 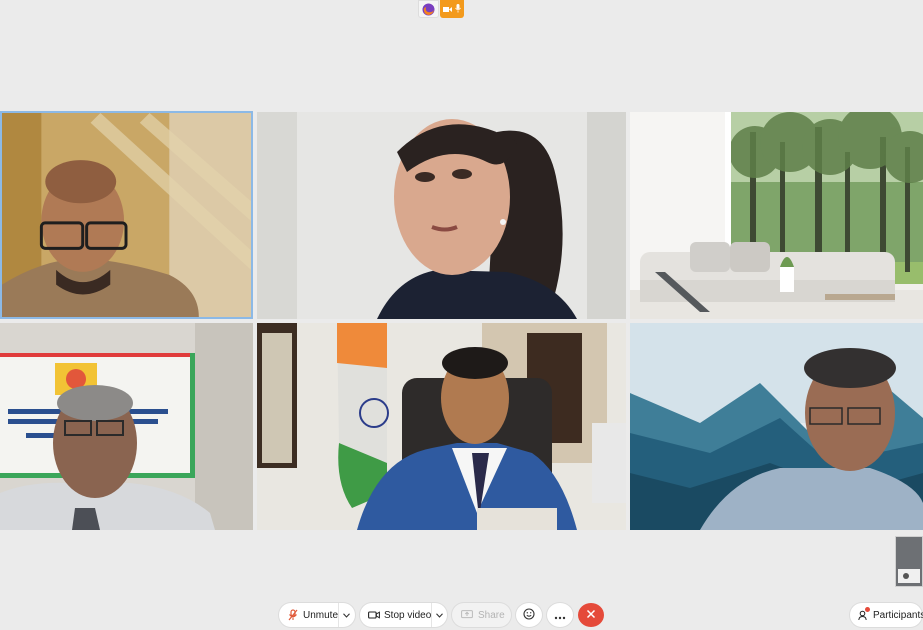 I want to click on stop-video-button: Stop video, so click(x=403, y=615).